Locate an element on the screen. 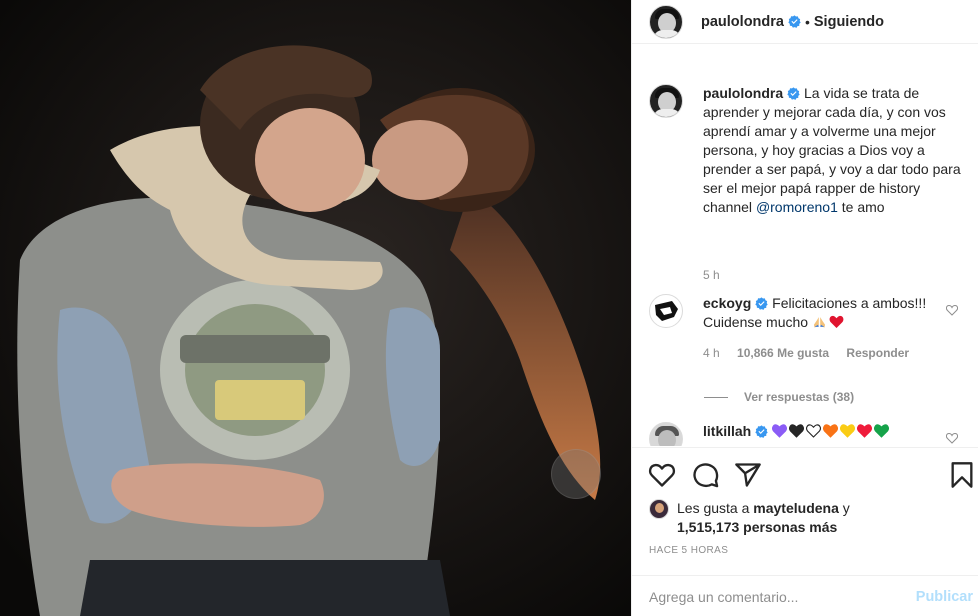  comment-likes: 10,866 Me gusta is located at coordinates (783, 353).